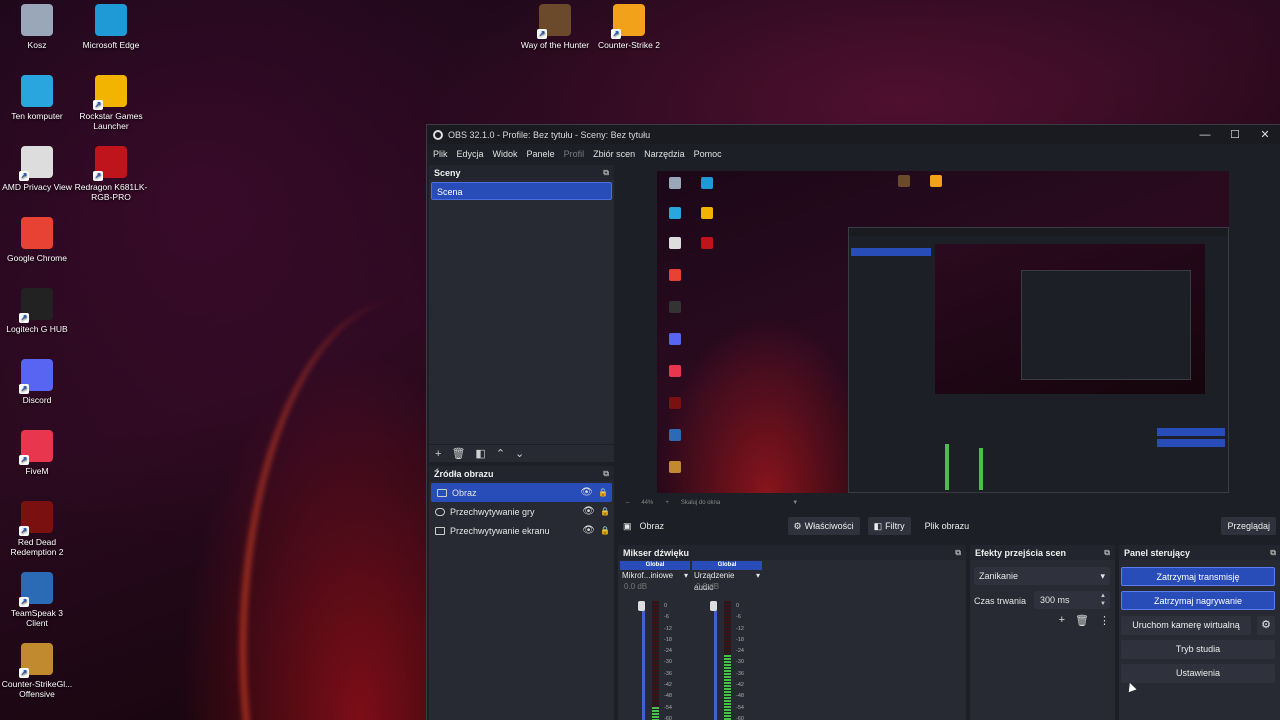  What do you see at coordinates (1042, 576) in the screenshot?
I see `transition-select: Zanikanie ▾` at bounding box center [1042, 576].